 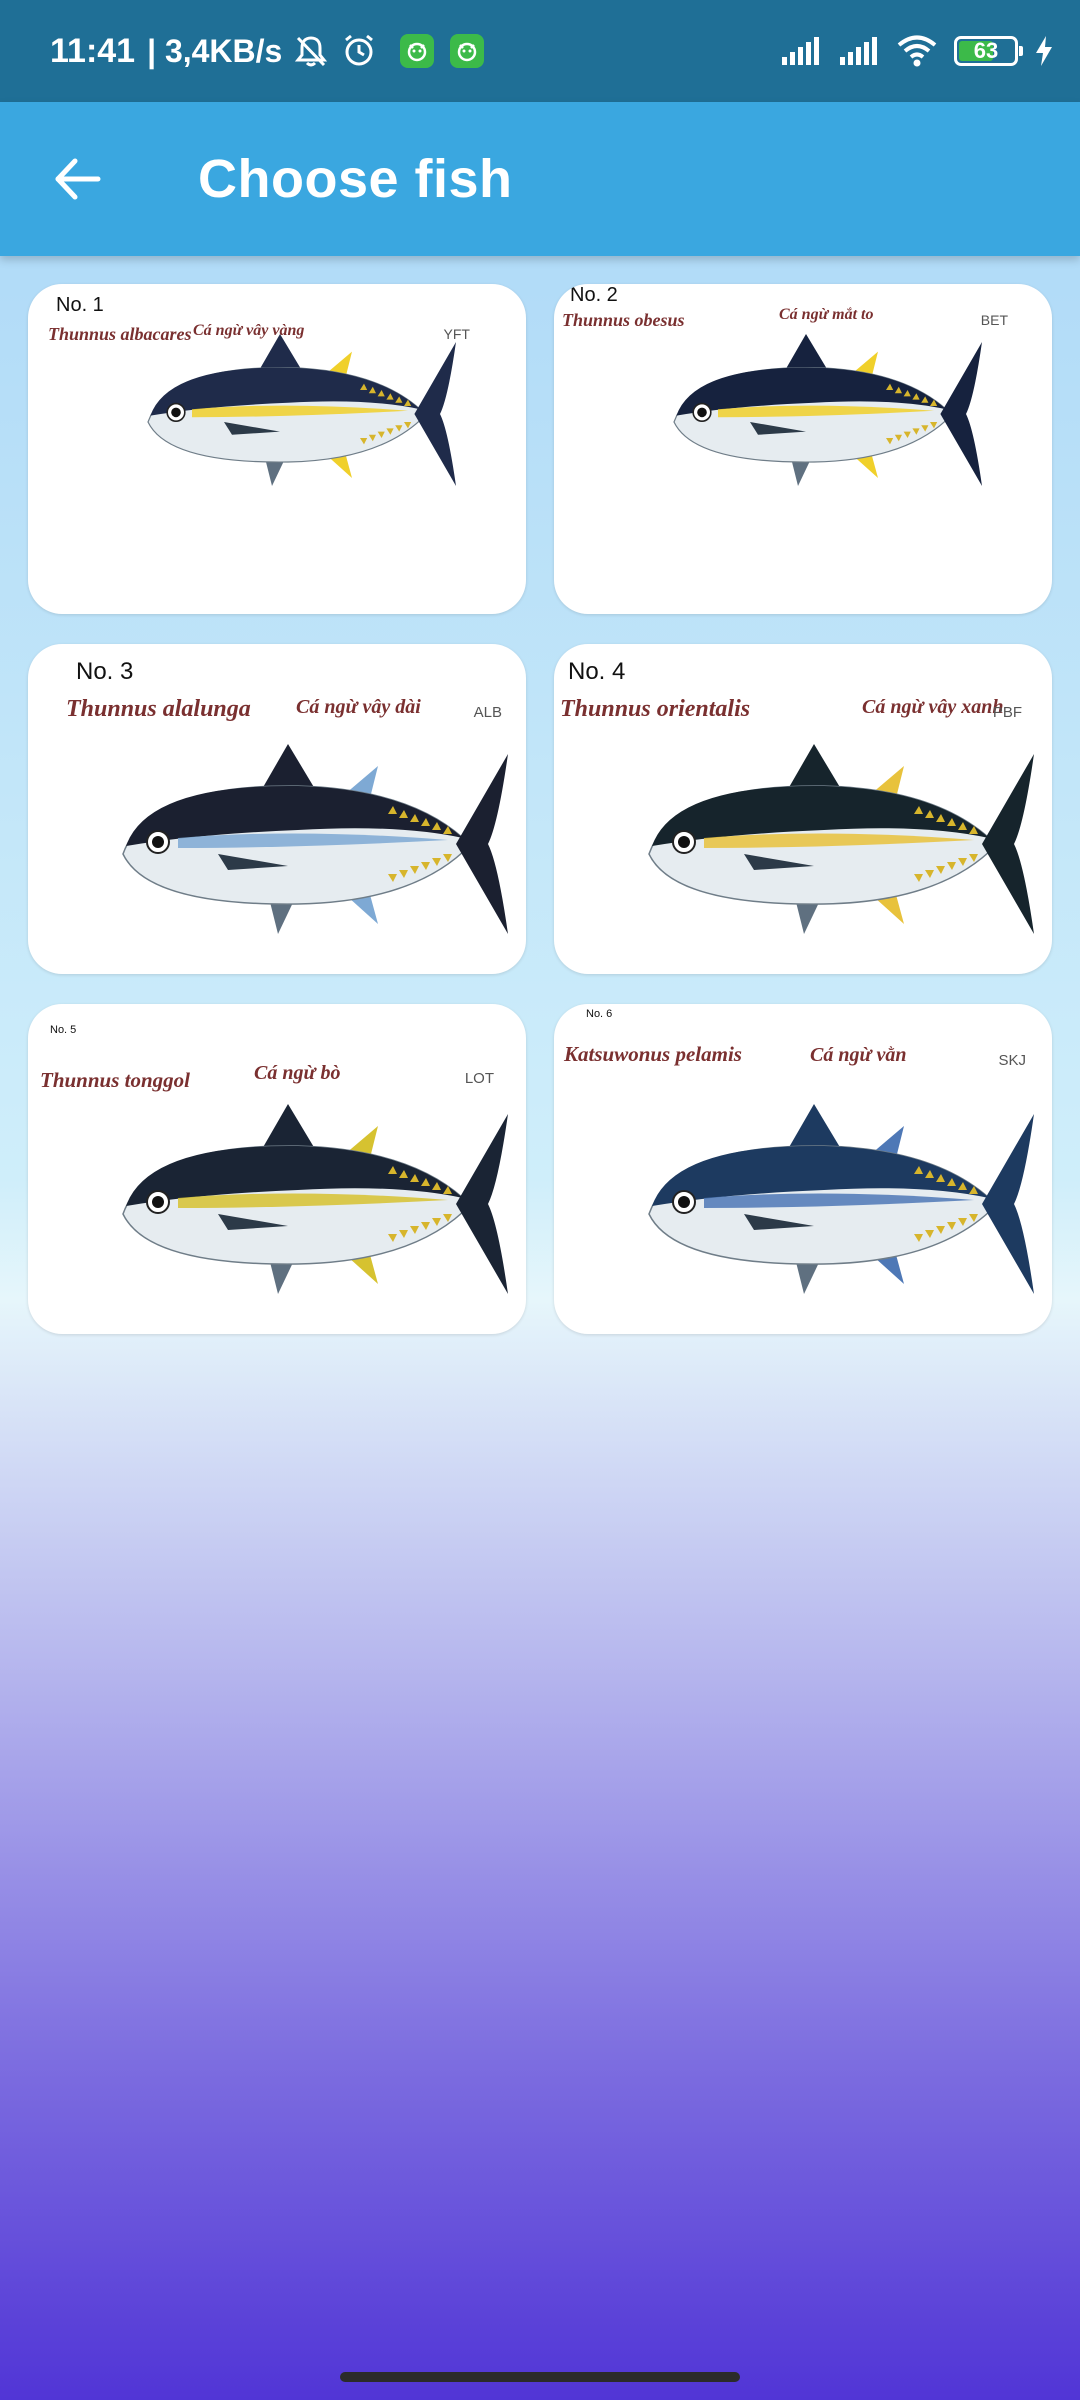 What do you see at coordinates (597, 671) in the screenshot?
I see `fish-number: No. 4` at bounding box center [597, 671].